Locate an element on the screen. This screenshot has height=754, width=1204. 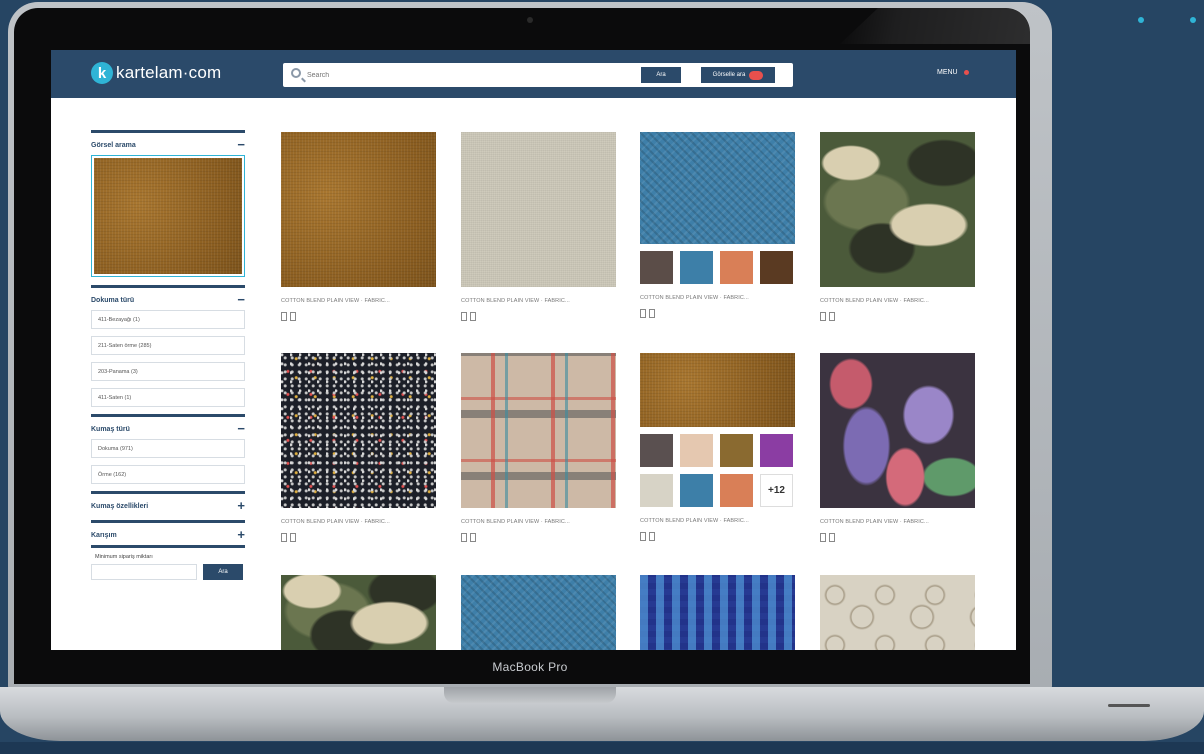
floor-shadow is located at coordinates (602, 748).